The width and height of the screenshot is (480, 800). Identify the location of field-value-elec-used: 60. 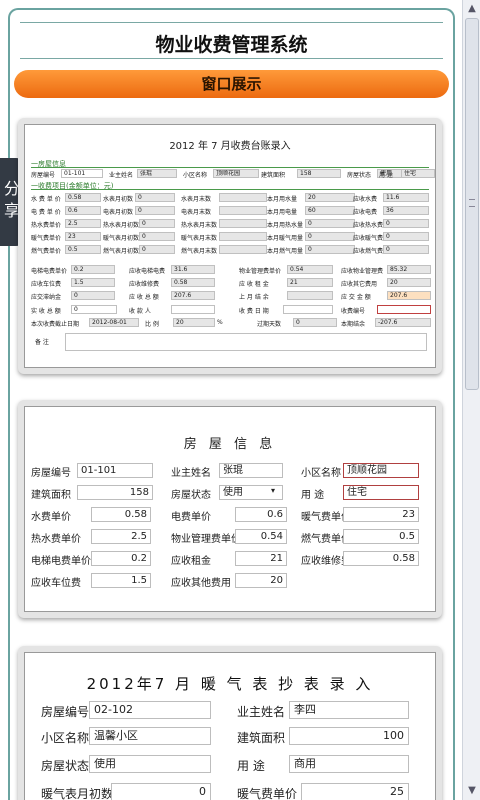
(330, 210).